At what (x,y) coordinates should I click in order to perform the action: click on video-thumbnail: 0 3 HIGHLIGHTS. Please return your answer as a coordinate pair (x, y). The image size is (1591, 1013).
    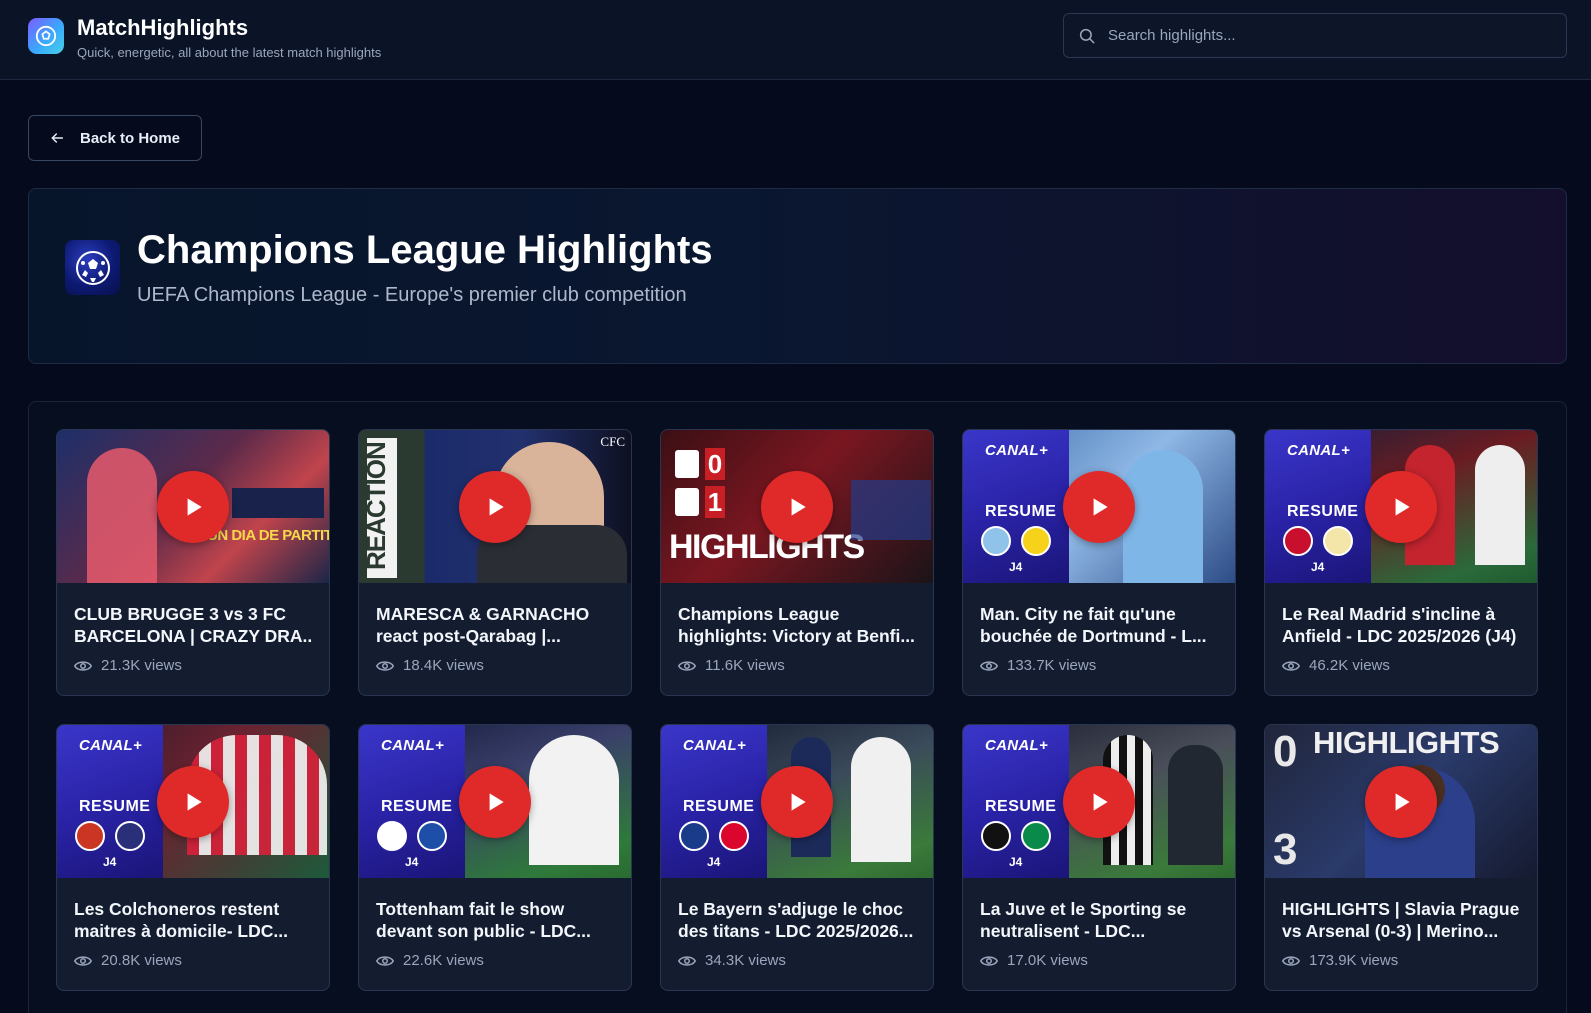
    Looking at the image, I should click on (1401, 801).